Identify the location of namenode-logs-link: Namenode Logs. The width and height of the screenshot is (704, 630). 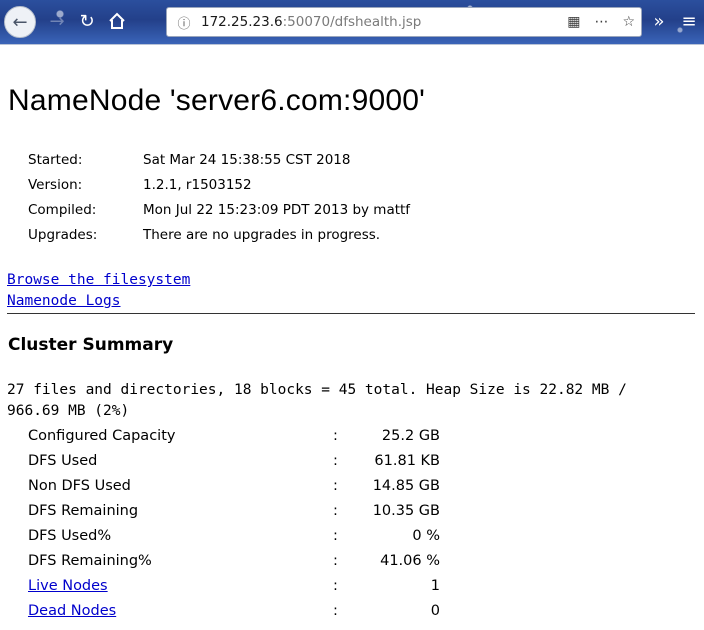
(64, 301).